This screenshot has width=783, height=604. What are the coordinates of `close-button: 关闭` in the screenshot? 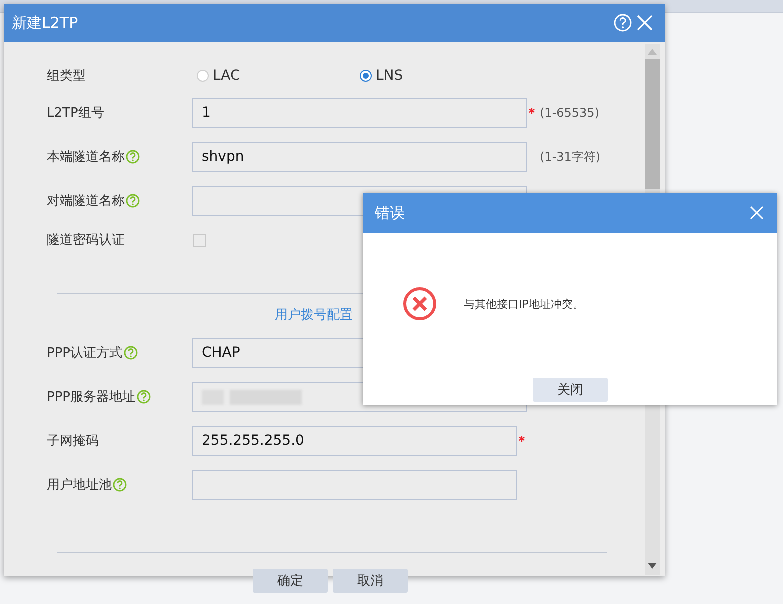 It's located at (570, 390).